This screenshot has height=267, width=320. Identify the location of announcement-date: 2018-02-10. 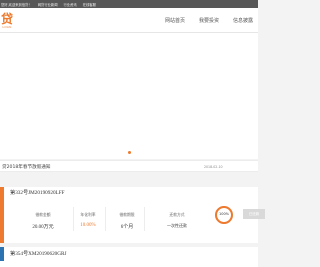
(213, 167).